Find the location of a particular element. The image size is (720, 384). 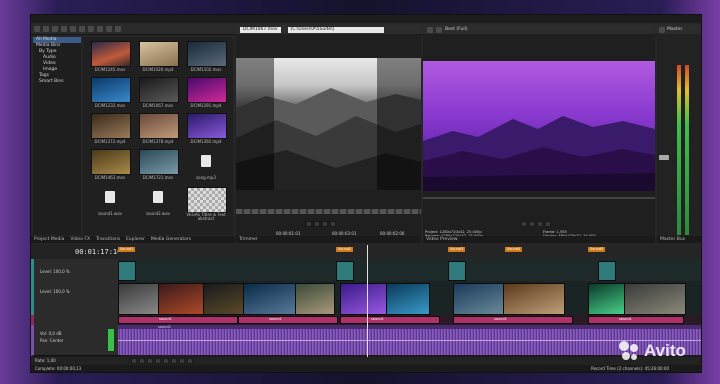

go-to-end-icon is located at coordinates (190, 361).